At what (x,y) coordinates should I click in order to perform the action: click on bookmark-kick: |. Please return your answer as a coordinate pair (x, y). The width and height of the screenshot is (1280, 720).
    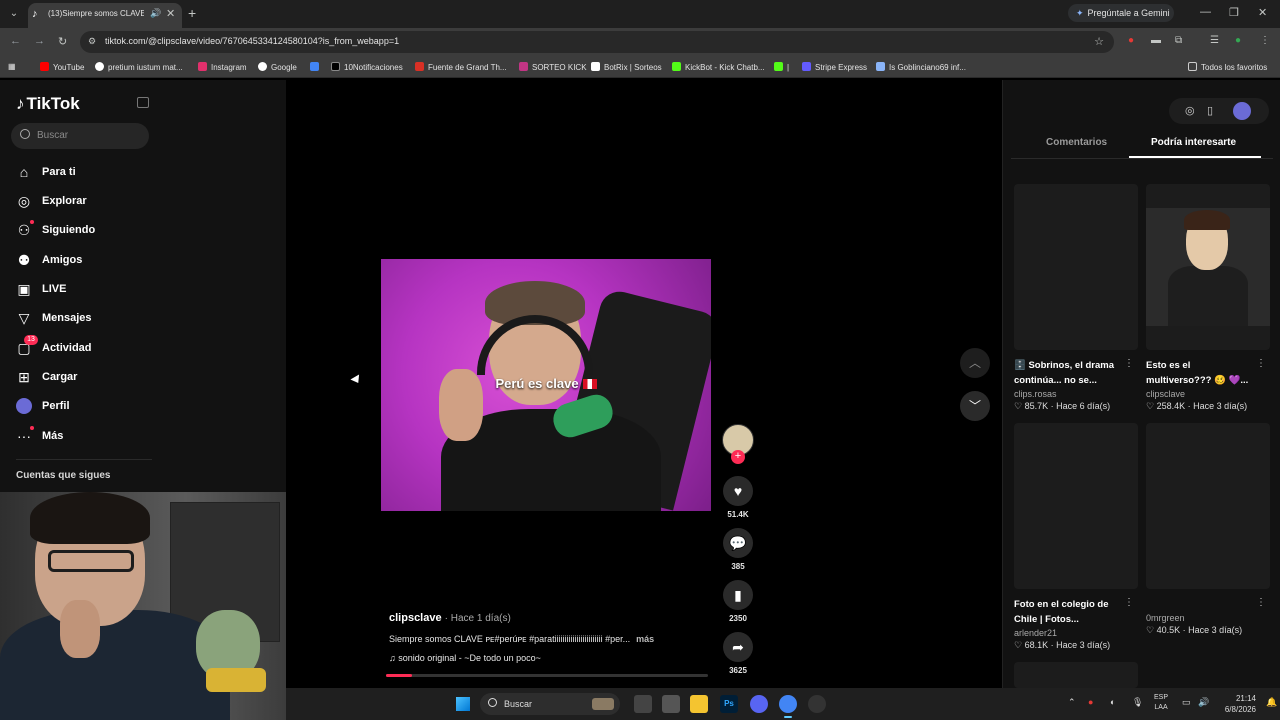
    Looking at the image, I should click on (781, 67).